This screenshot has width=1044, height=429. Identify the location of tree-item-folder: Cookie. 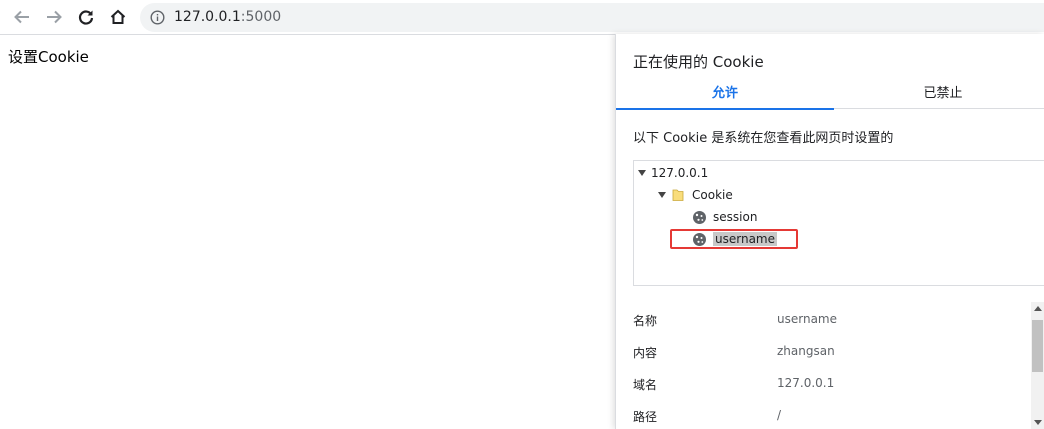
(695, 195).